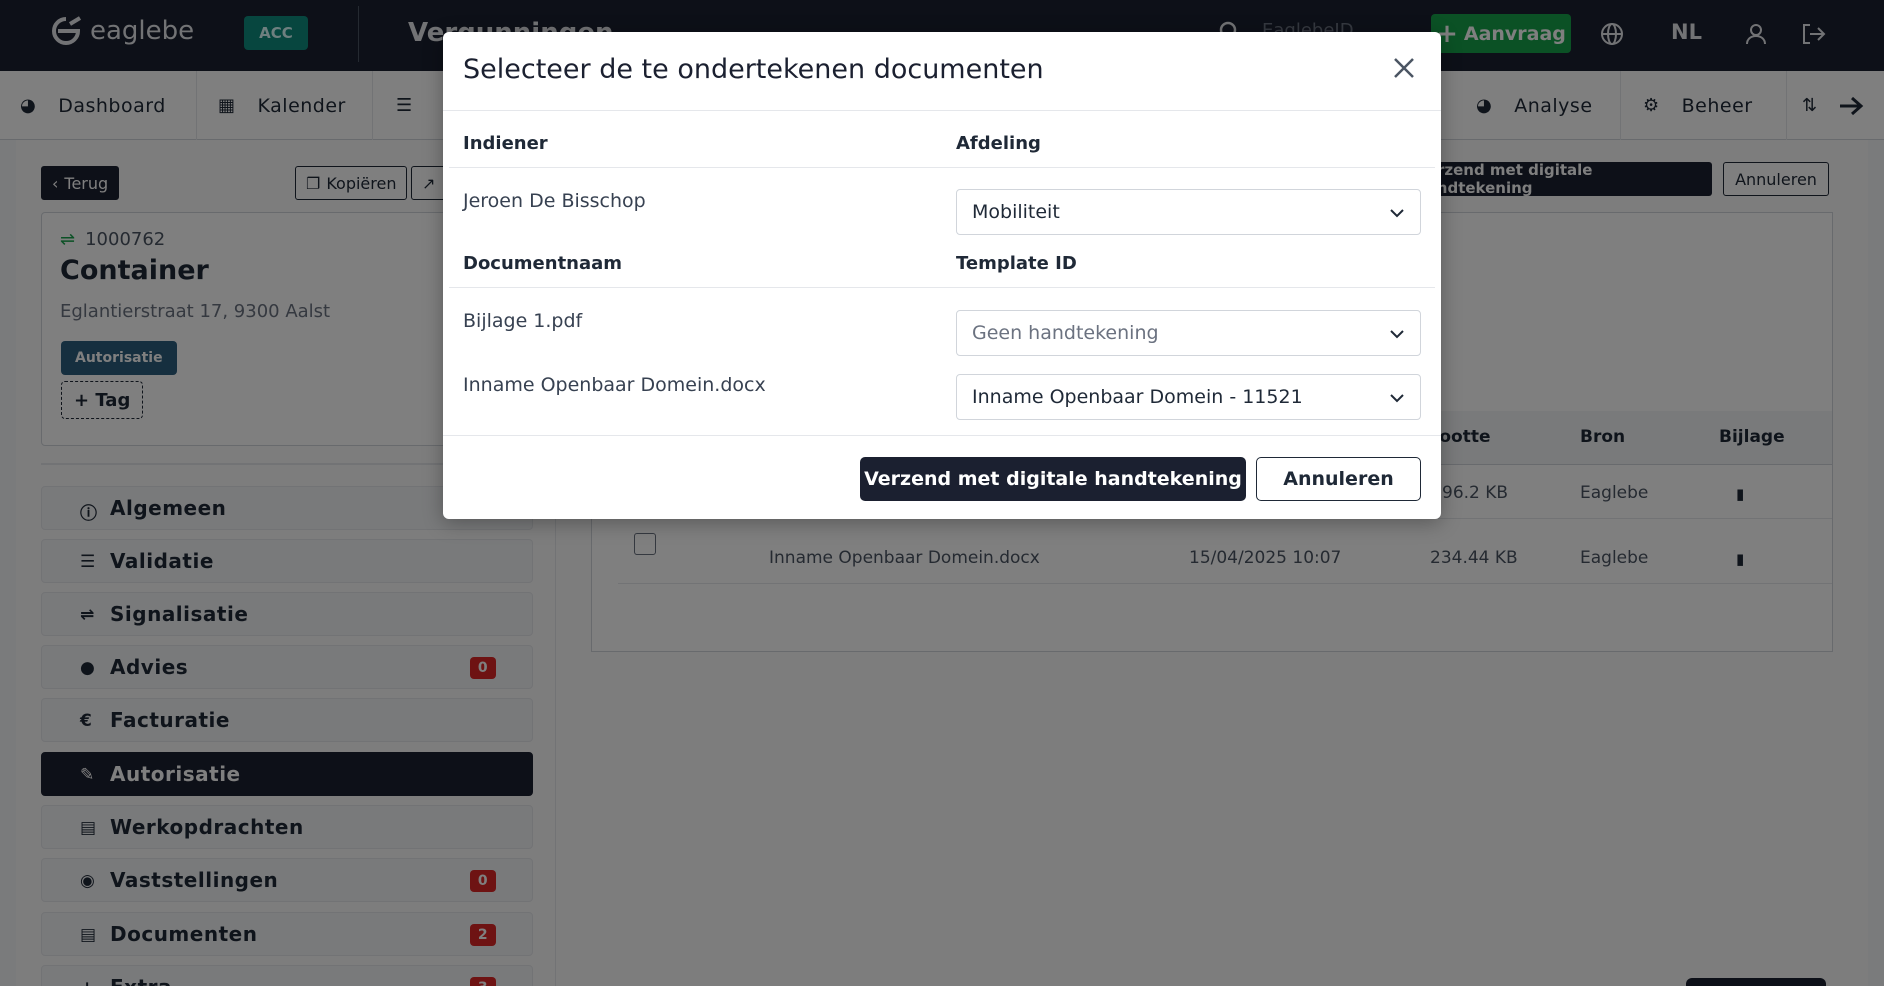 The height and width of the screenshot is (986, 1884). I want to click on header-documentnaam: Documentnaam, so click(543, 263).